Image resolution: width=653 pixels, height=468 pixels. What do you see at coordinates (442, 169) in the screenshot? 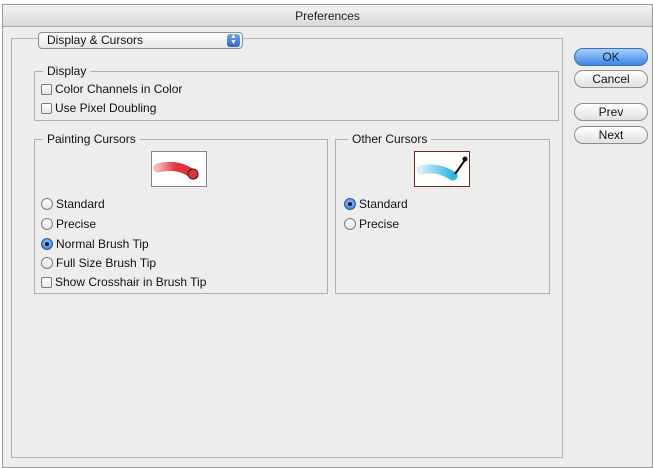
I see `eyedropper-preview-icon` at bounding box center [442, 169].